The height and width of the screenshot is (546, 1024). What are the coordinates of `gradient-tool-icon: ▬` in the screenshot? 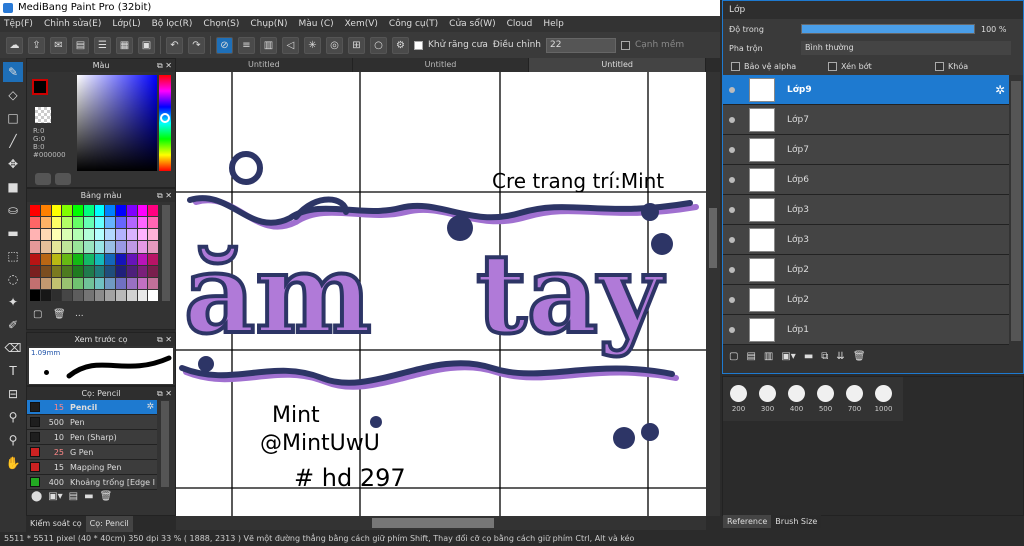 It's located at (13, 233).